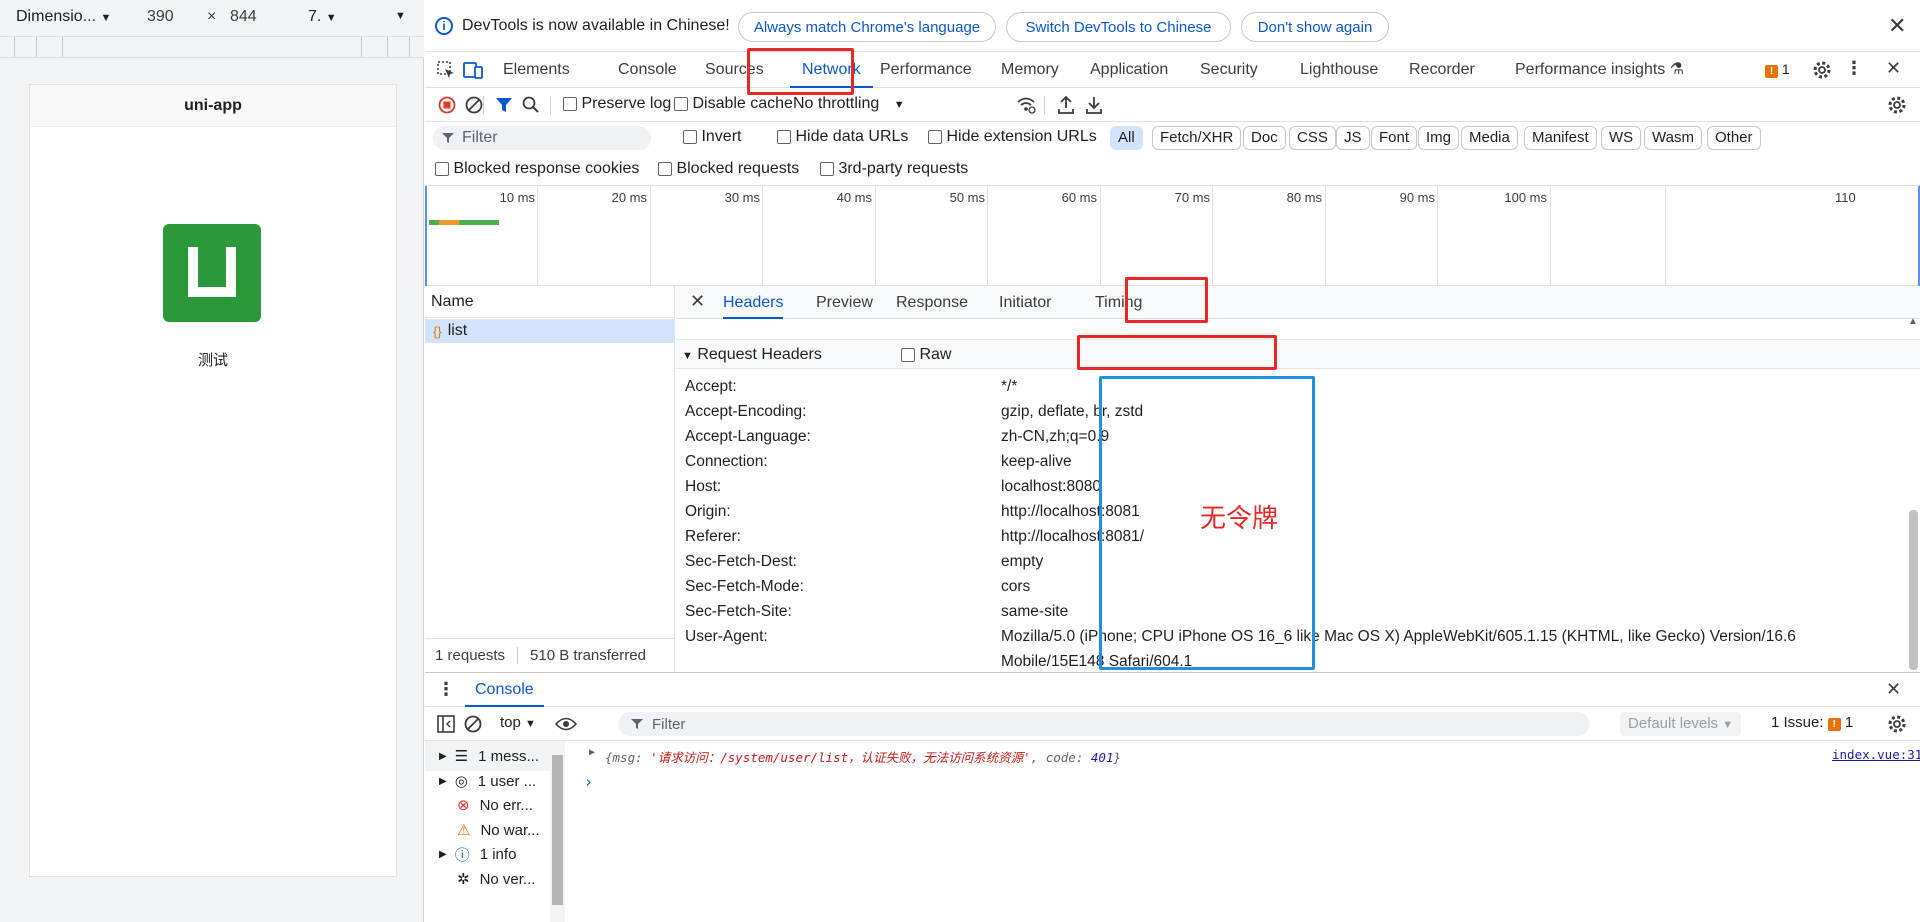 This screenshot has width=1920, height=922. I want to click on tick-label: 30 ms, so click(742, 197).